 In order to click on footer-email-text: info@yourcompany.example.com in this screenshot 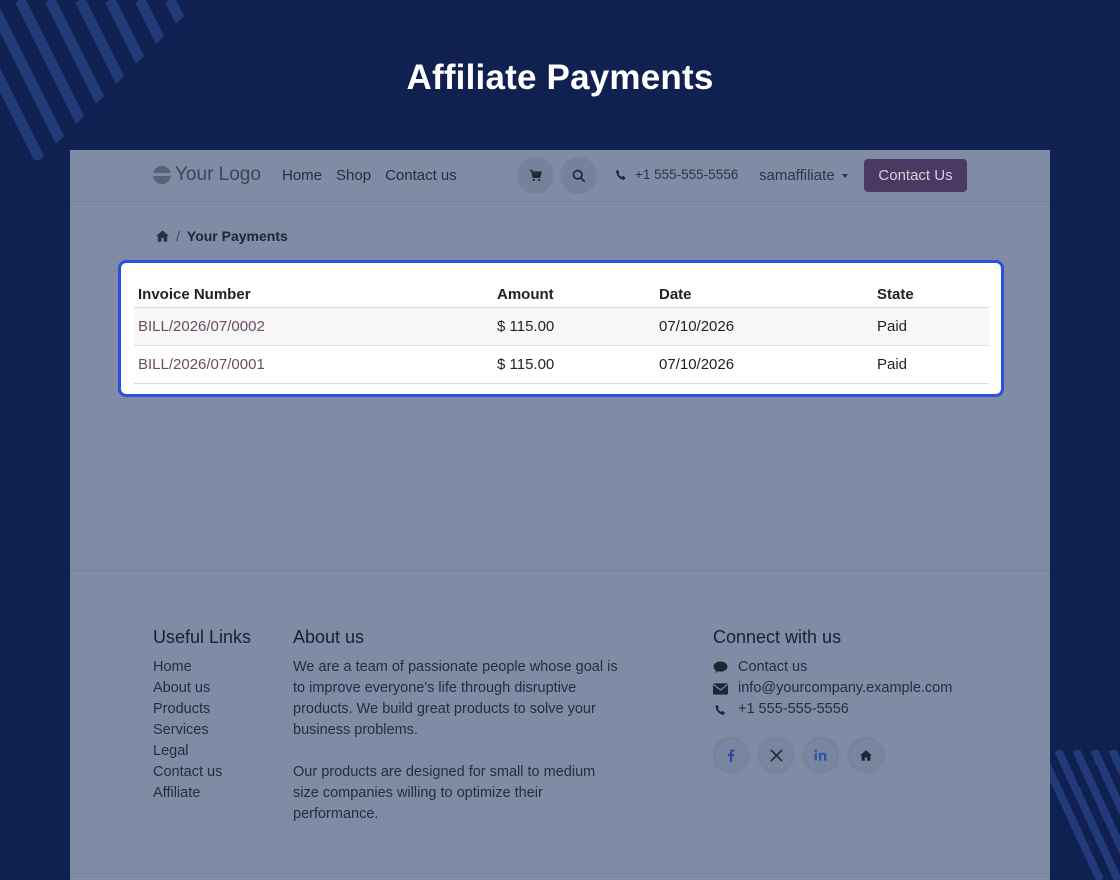, I will do `click(845, 688)`.